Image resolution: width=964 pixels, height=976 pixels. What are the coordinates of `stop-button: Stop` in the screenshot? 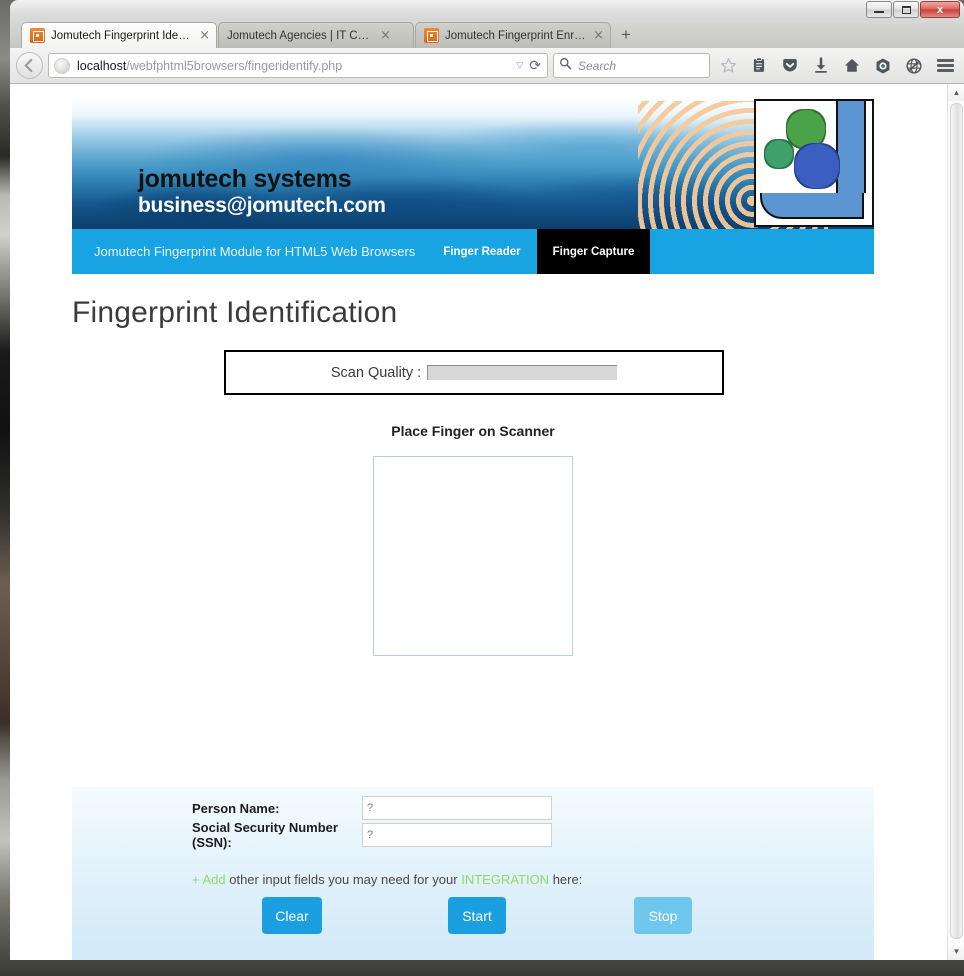 It's located at (663, 915).